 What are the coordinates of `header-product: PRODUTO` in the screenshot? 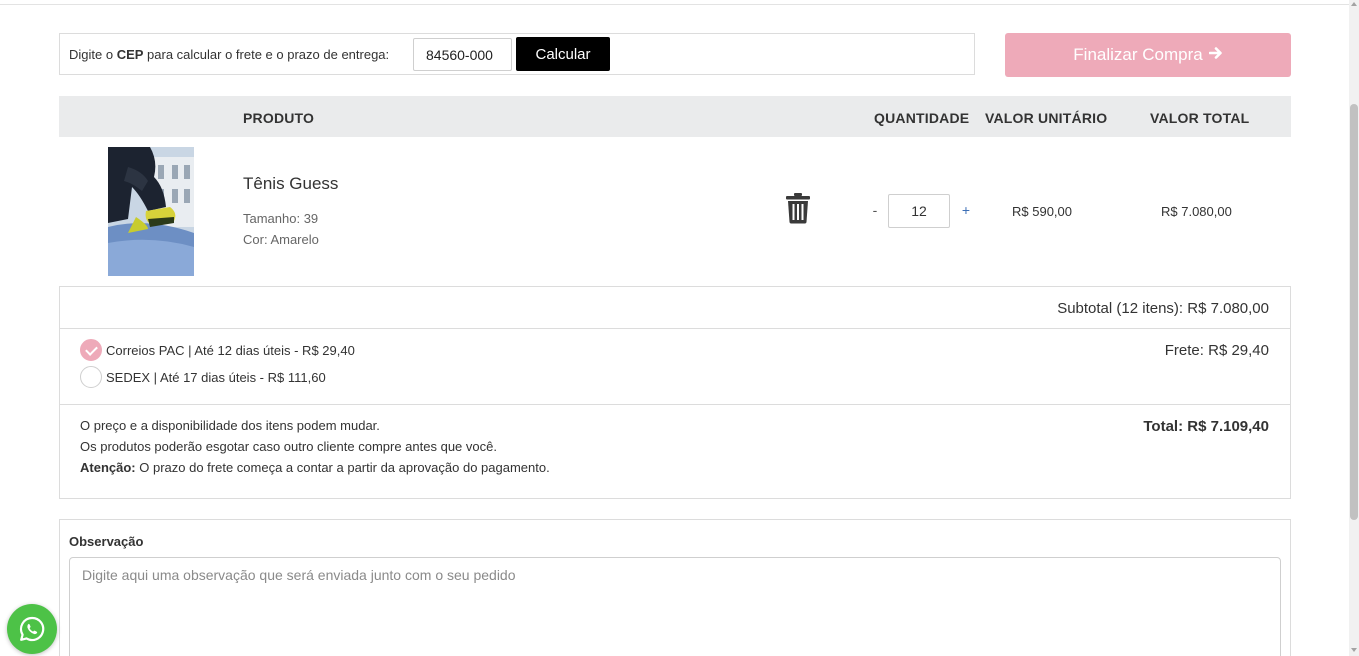 It's located at (279, 118).